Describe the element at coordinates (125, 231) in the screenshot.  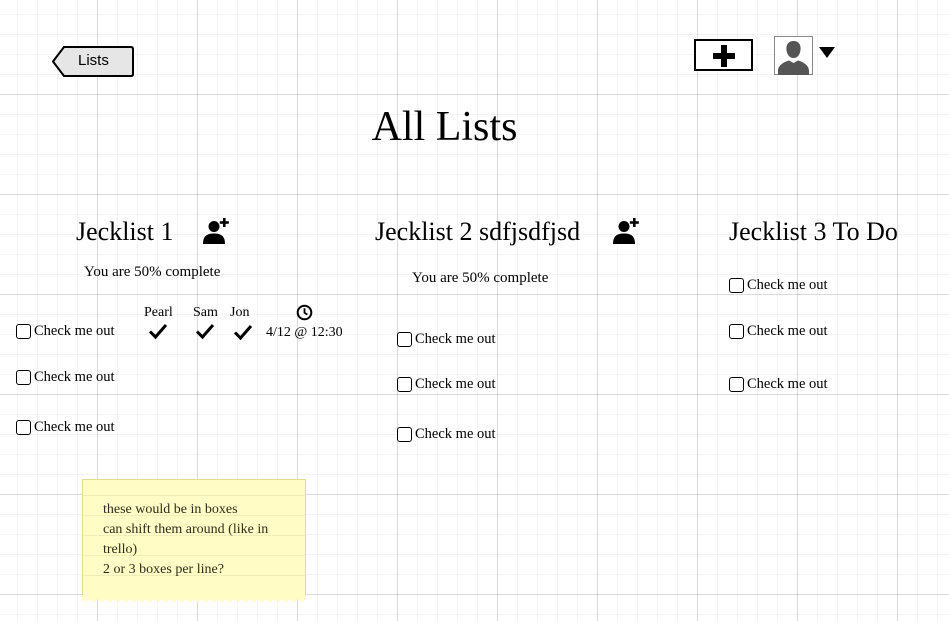
I see `list-title: Jecklist 1` at that location.